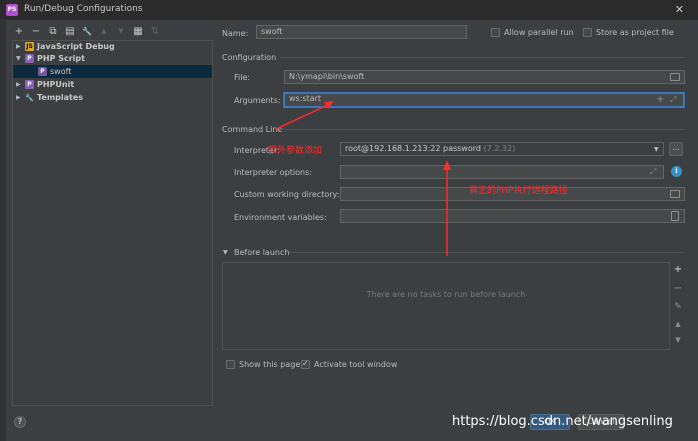 This screenshot has width=698, height=441. I want to click on annotation-extra-params: 额外参数添加, so click(295, 151).